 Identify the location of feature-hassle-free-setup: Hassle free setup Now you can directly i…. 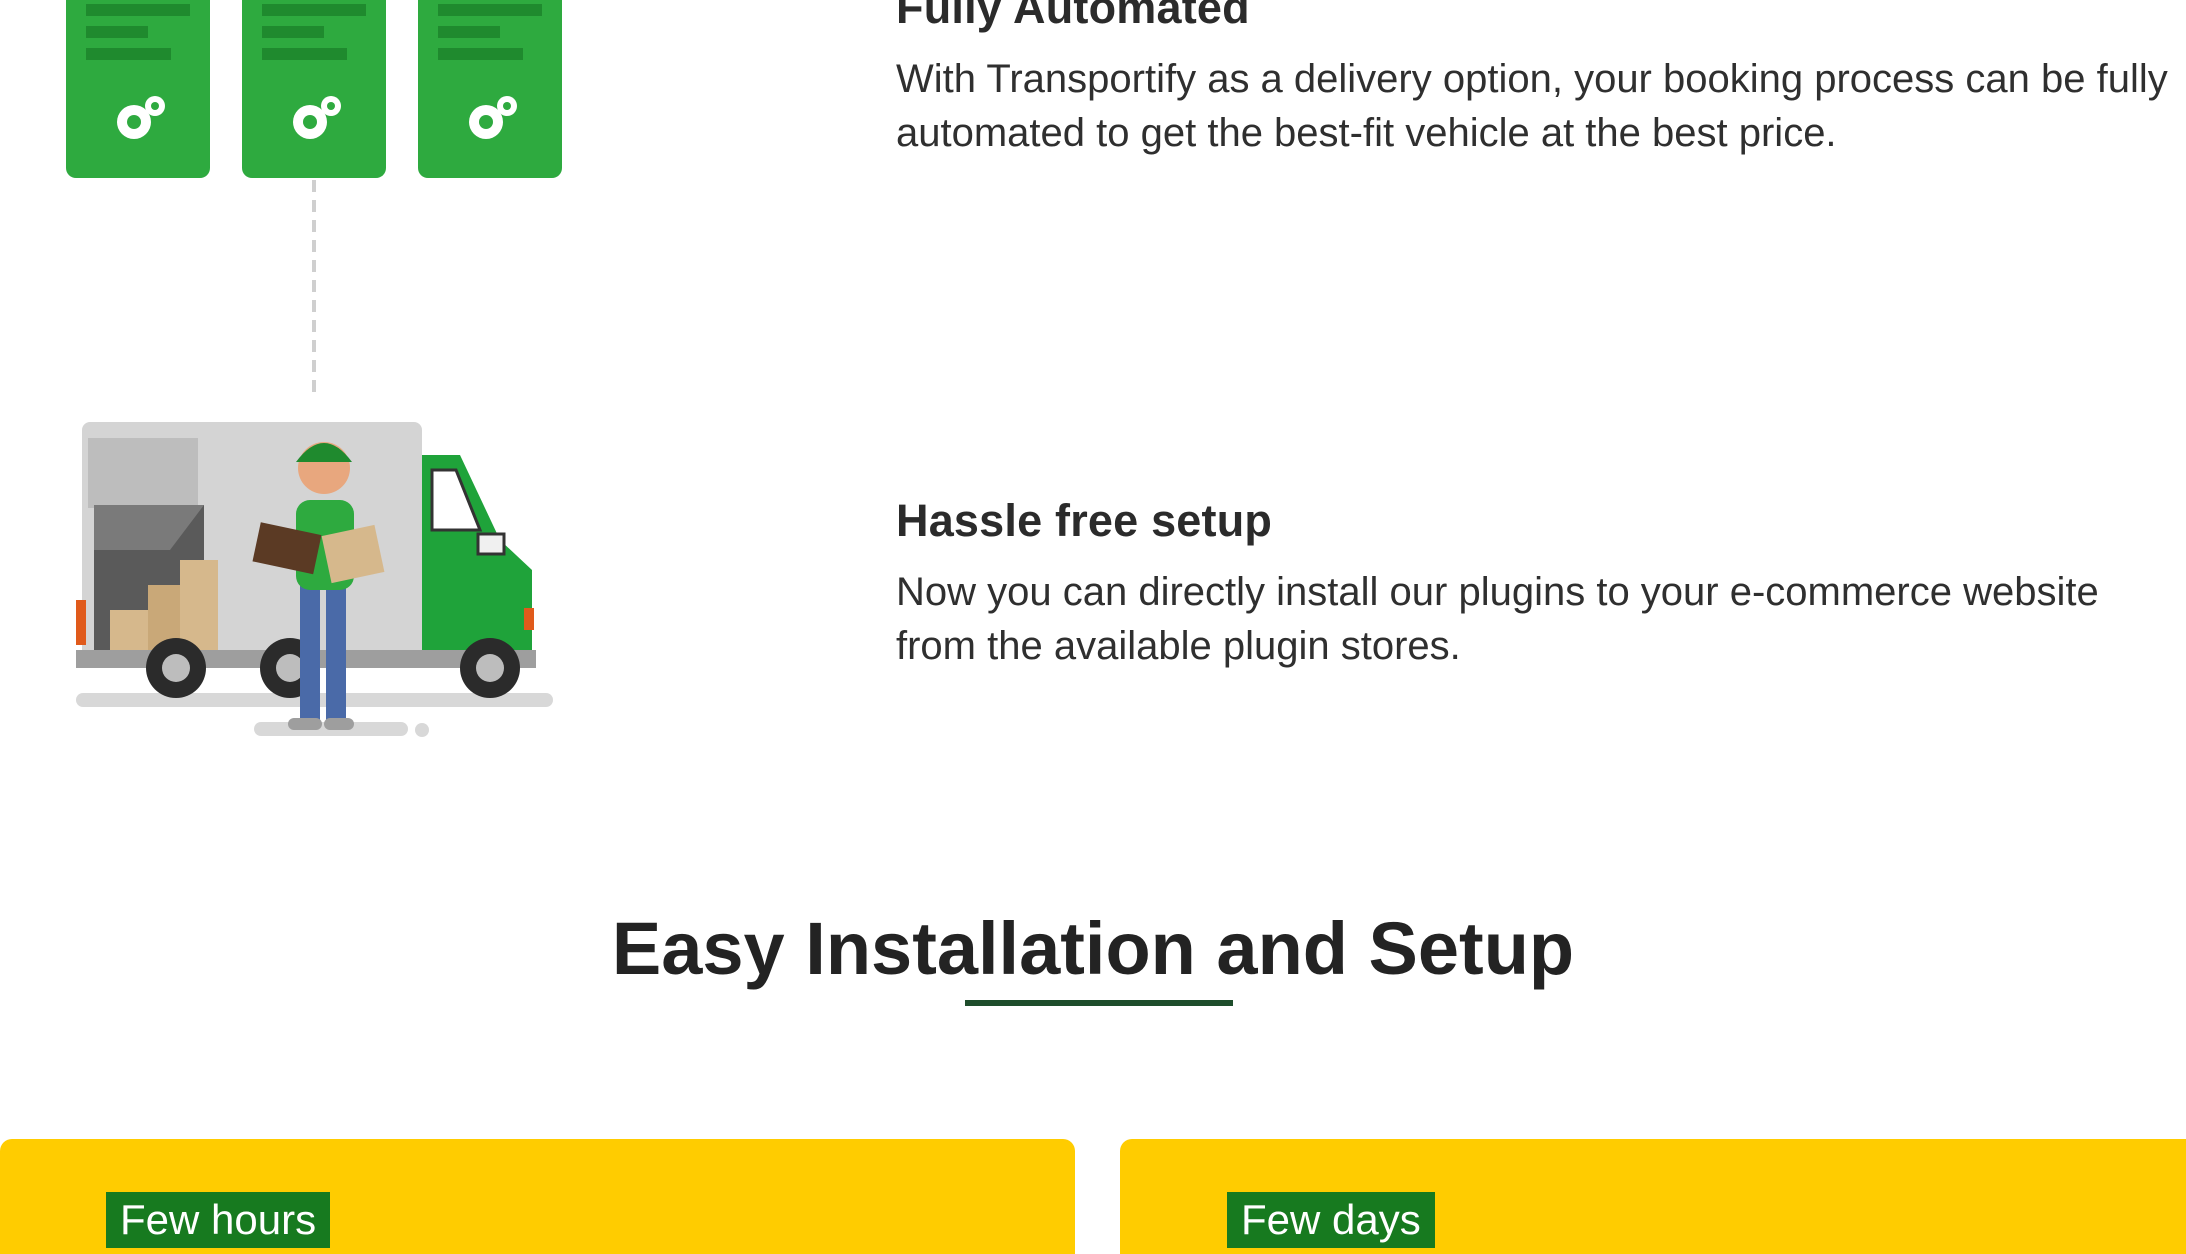
(1541, 584).